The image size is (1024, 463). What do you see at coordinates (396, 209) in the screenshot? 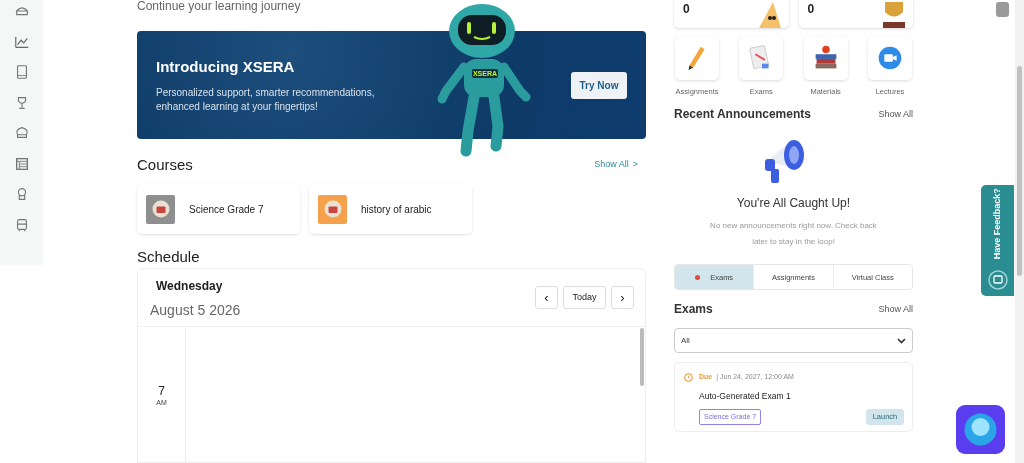
I see `course-name: history of arabic` at bounding box center [396, 209].